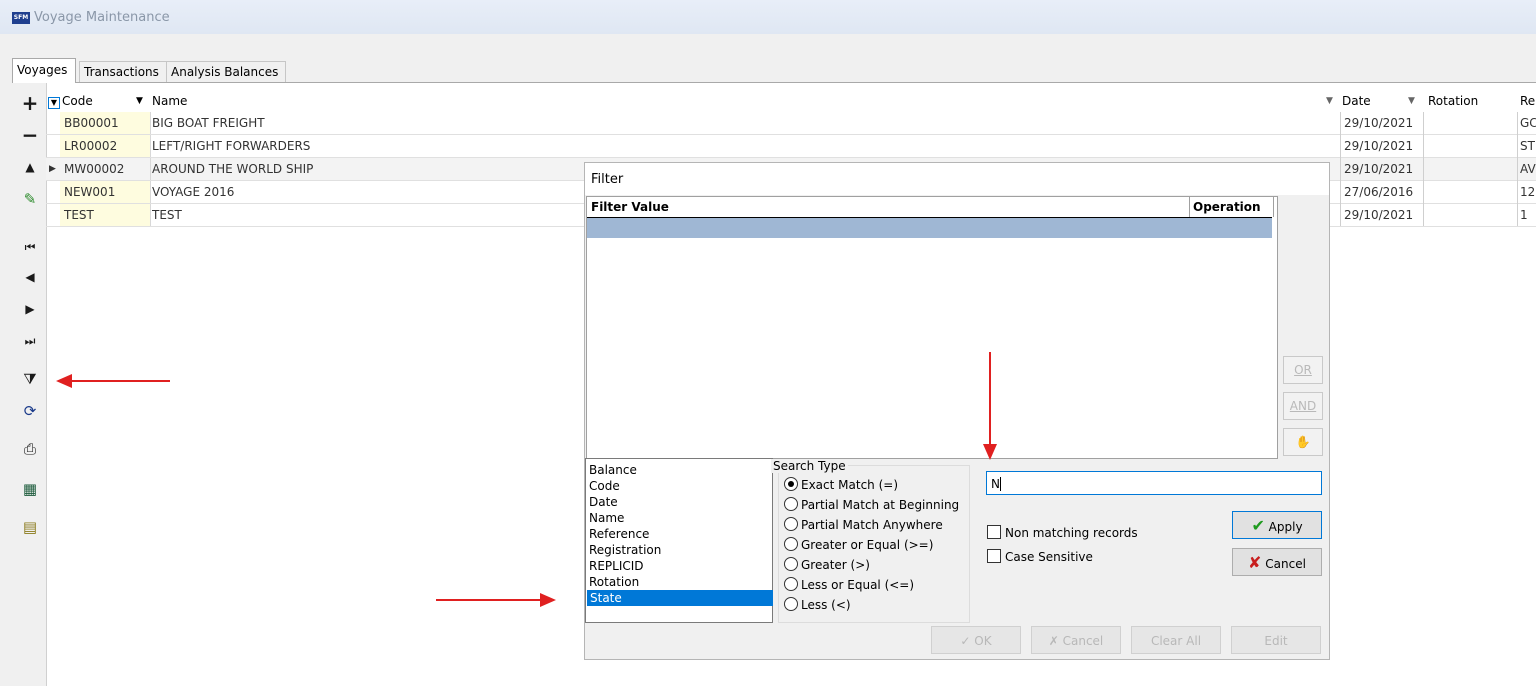  What do you see at coordinates (616, 566) in the screenshot?
I see `field-item: REPLICID` at bounding box center [616, 566].